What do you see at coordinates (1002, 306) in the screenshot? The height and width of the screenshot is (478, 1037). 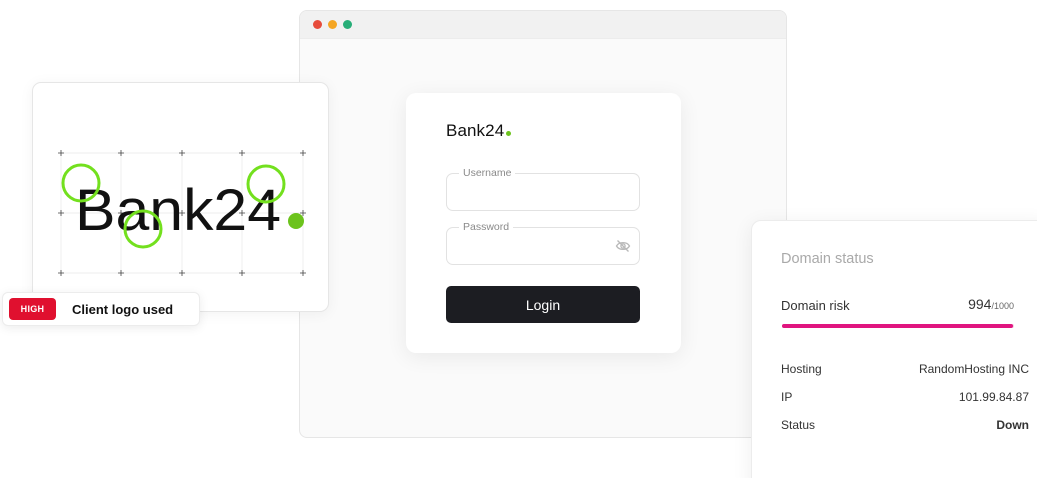 I see `risk-max: /1000` at bounding box center [1002, 306].